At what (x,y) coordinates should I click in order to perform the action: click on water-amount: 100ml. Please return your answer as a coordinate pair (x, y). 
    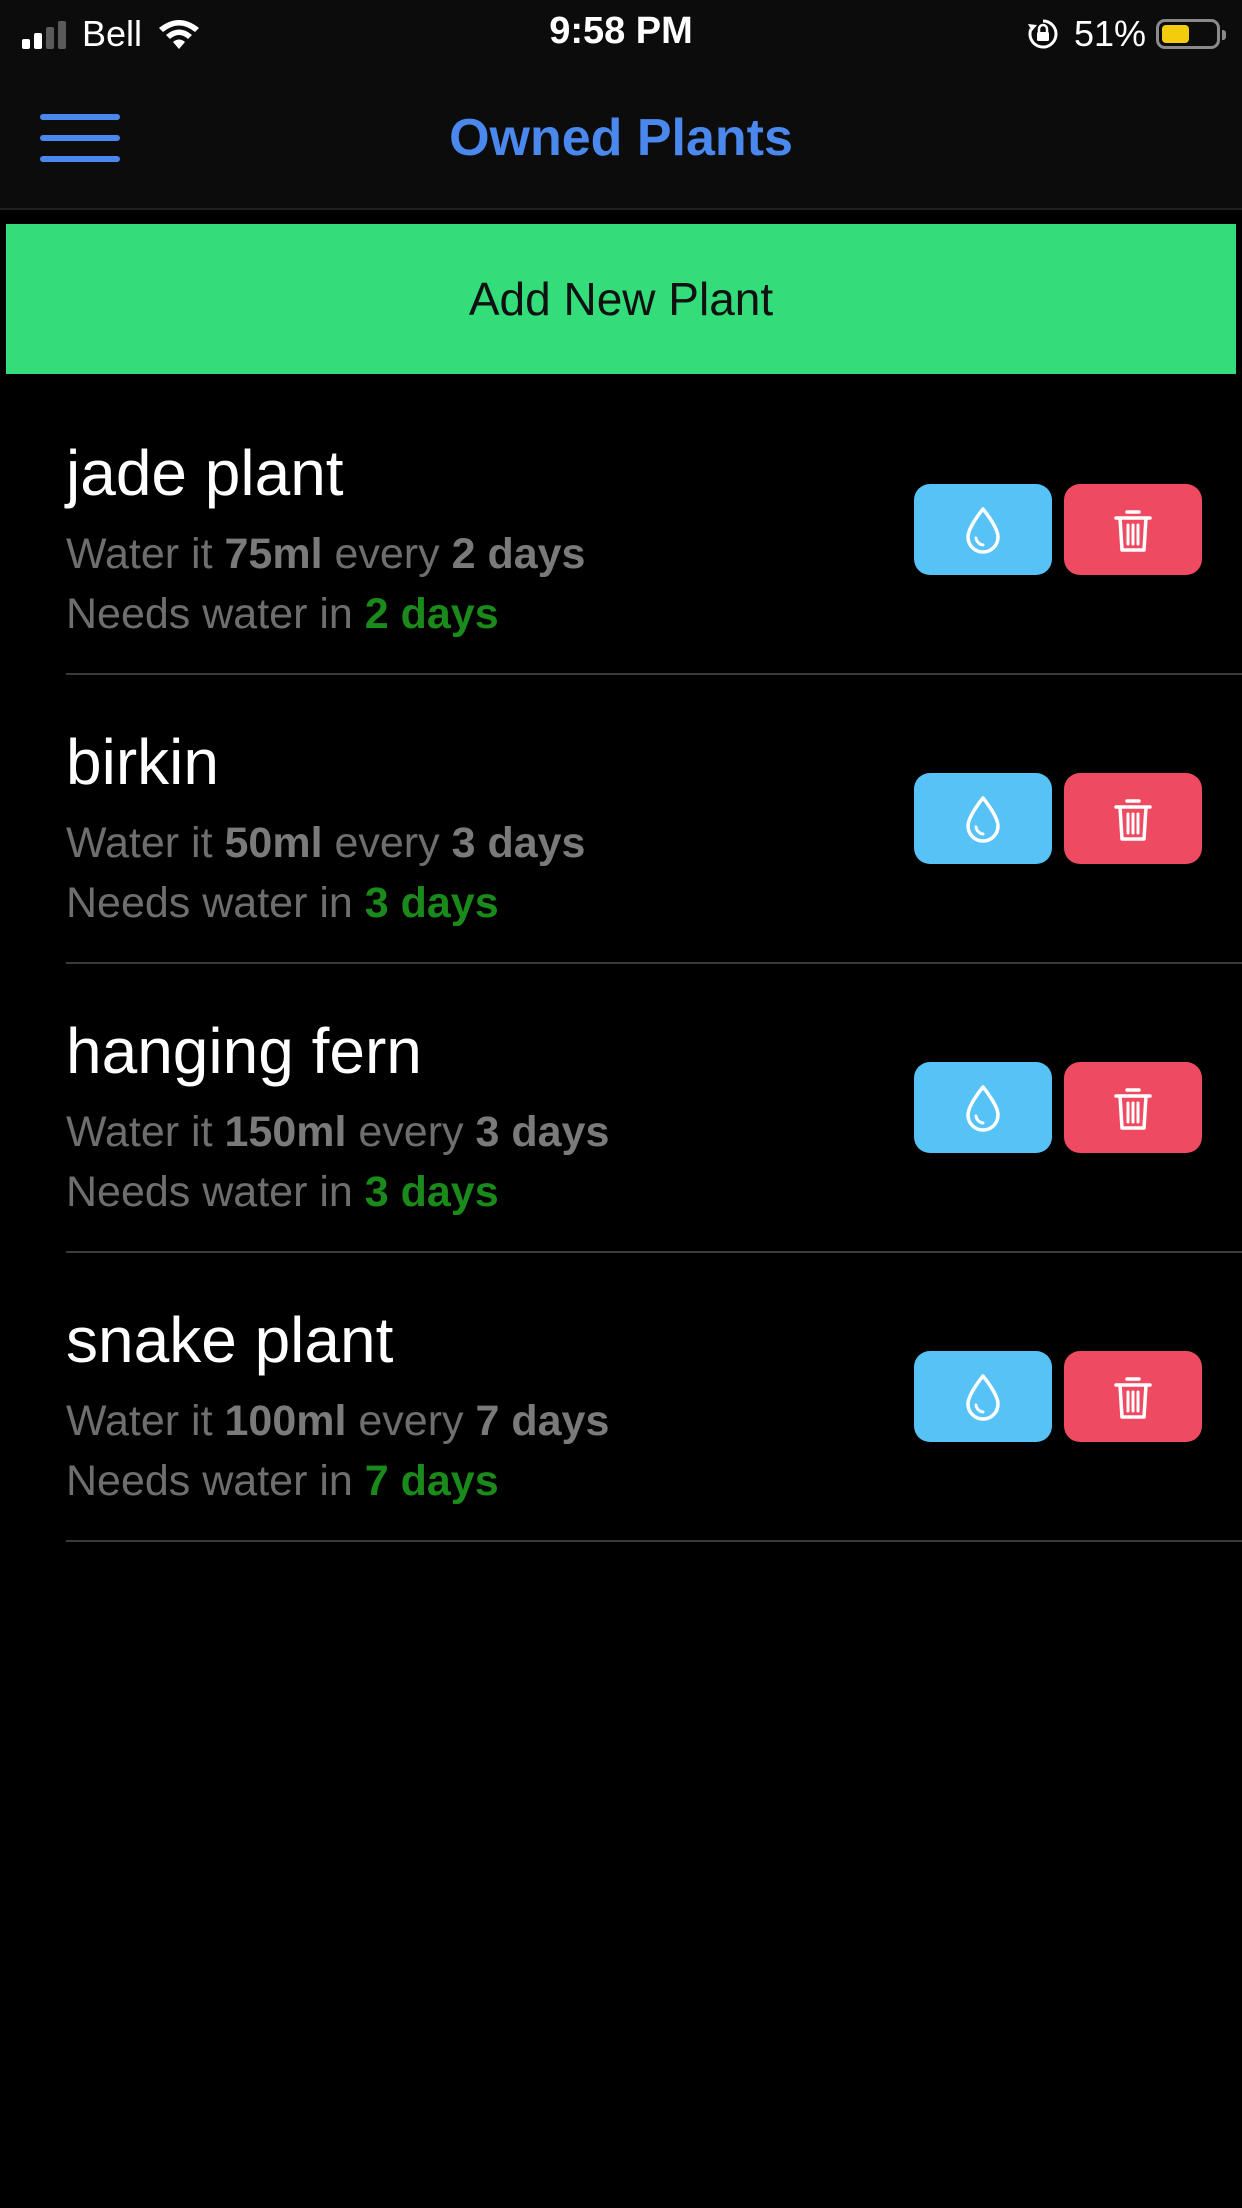
    Looking at the image, I should click on (285, 1421).